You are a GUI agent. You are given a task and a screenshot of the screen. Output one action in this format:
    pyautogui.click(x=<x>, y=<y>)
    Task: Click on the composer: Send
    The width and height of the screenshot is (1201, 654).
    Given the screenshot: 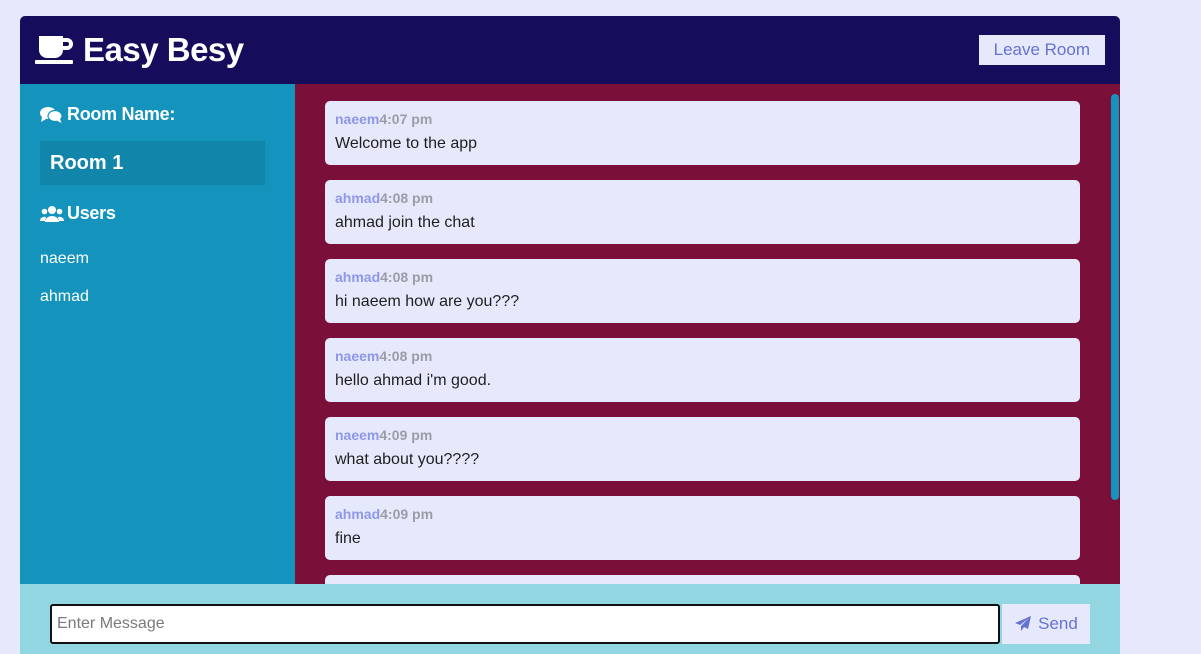 What is the action you would take?
    pyautogui.click(x=570, y=619)
    